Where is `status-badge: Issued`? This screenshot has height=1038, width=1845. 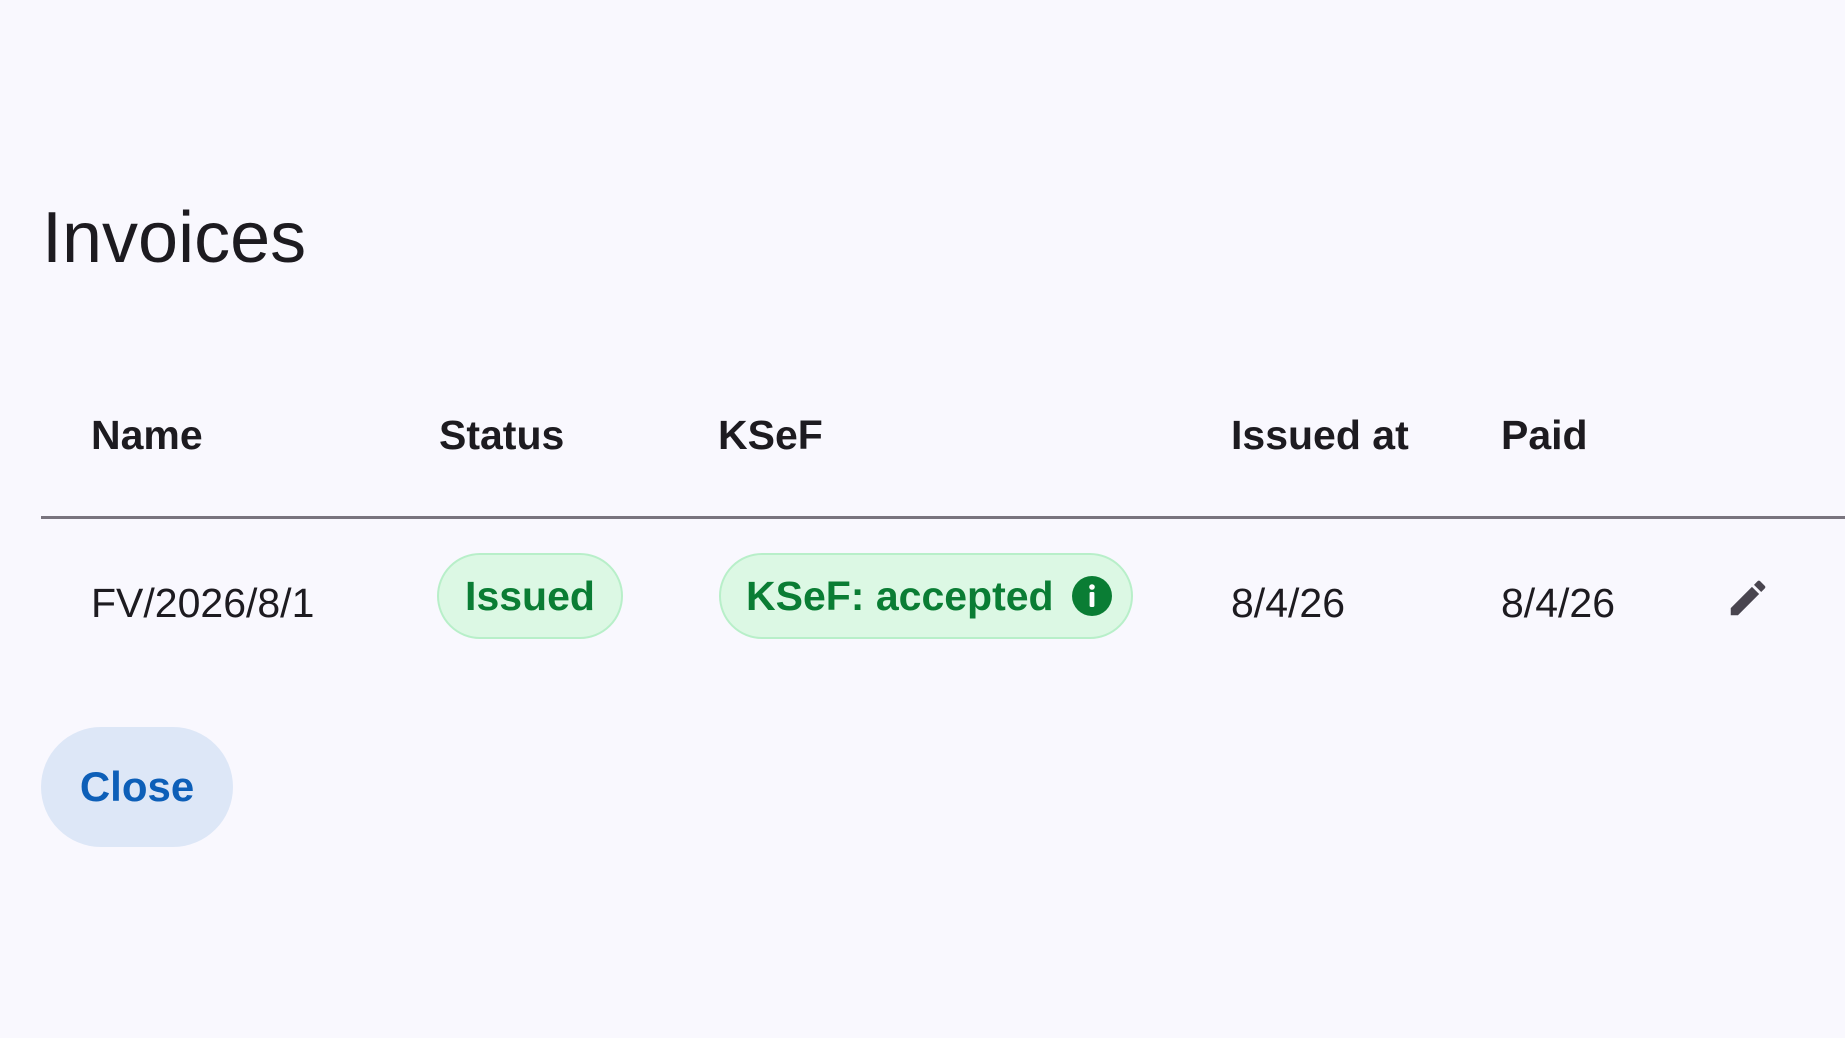
status-badge: Issued is located at coordinates (530, 596).